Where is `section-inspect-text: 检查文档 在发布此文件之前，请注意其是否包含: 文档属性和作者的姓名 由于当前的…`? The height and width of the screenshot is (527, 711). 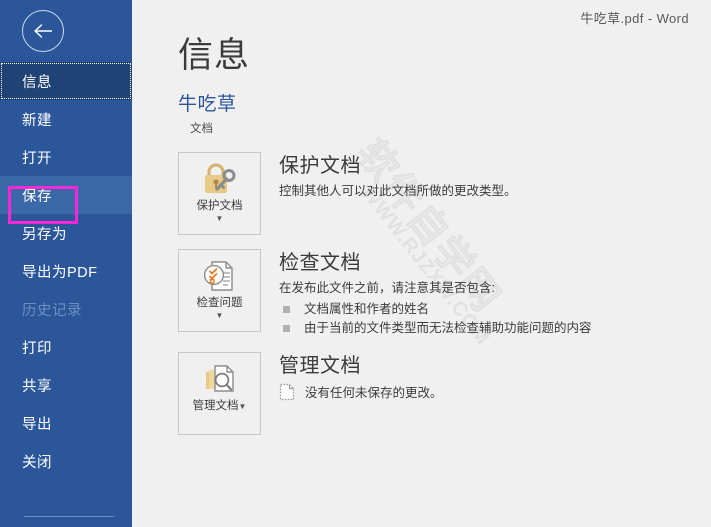
section-inspect-text: 检查文档 在发布此文件之前，请注意其是否包含: 文档属性和作者的姓名 由于当前的… is located at coordinates (486, 294).